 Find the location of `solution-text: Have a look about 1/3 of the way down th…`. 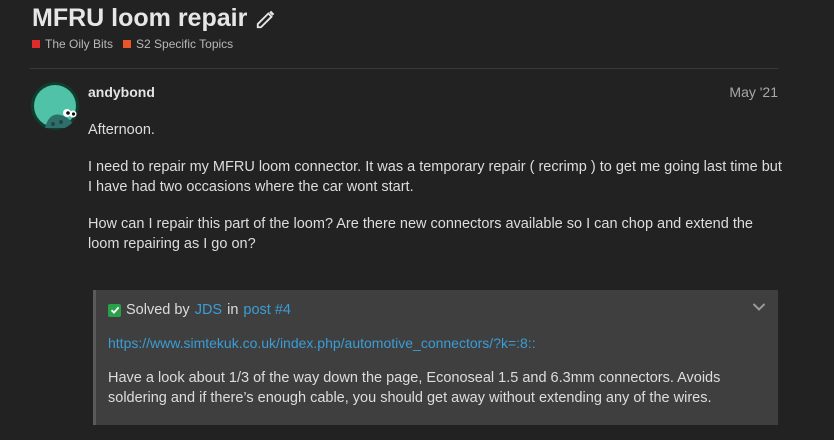

solution-text: Have a look about 1/3 of the way down th… is located at coordinates (414, 388).